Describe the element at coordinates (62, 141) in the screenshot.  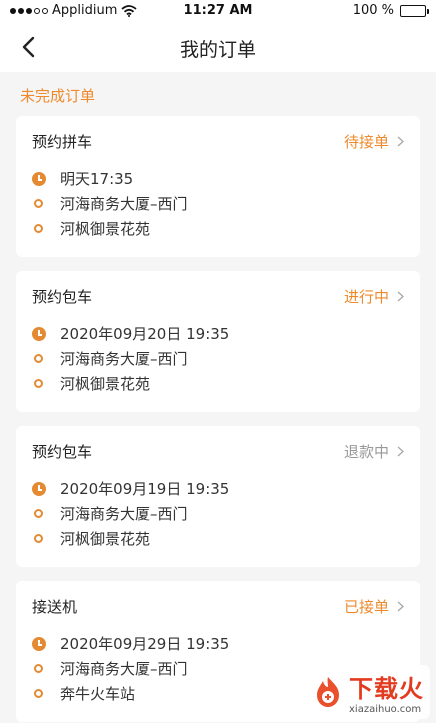
I see `order-type: 预约拼车` at that location.